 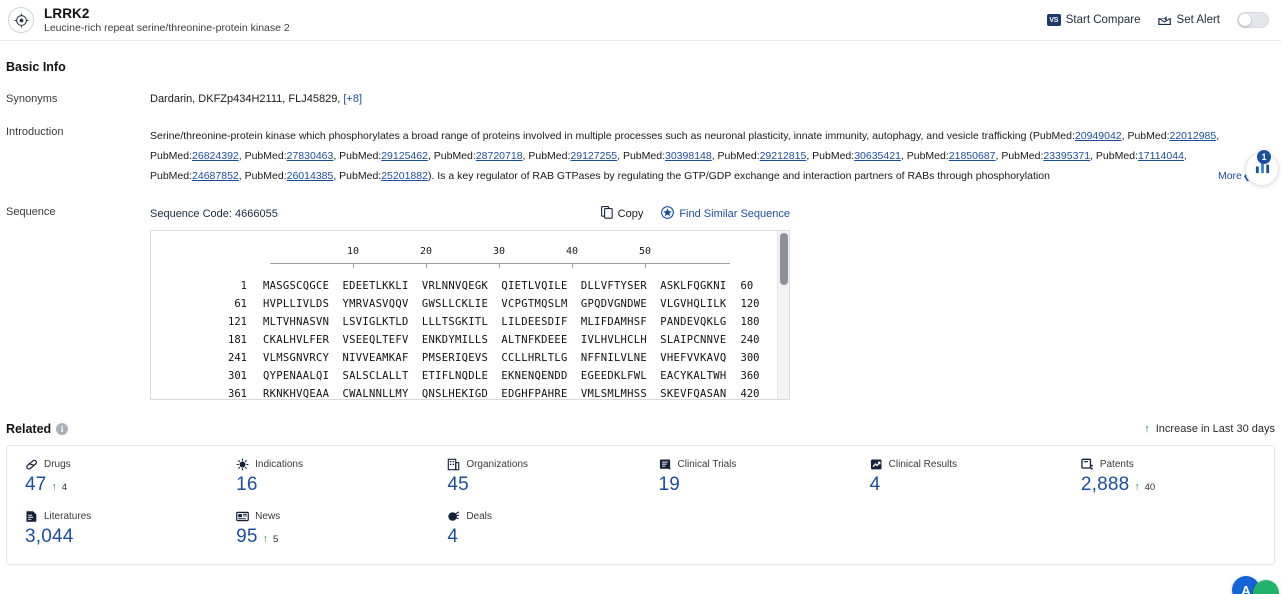 I want to click on stat-card-deals: Deals 4, so click(x=534, y=529).